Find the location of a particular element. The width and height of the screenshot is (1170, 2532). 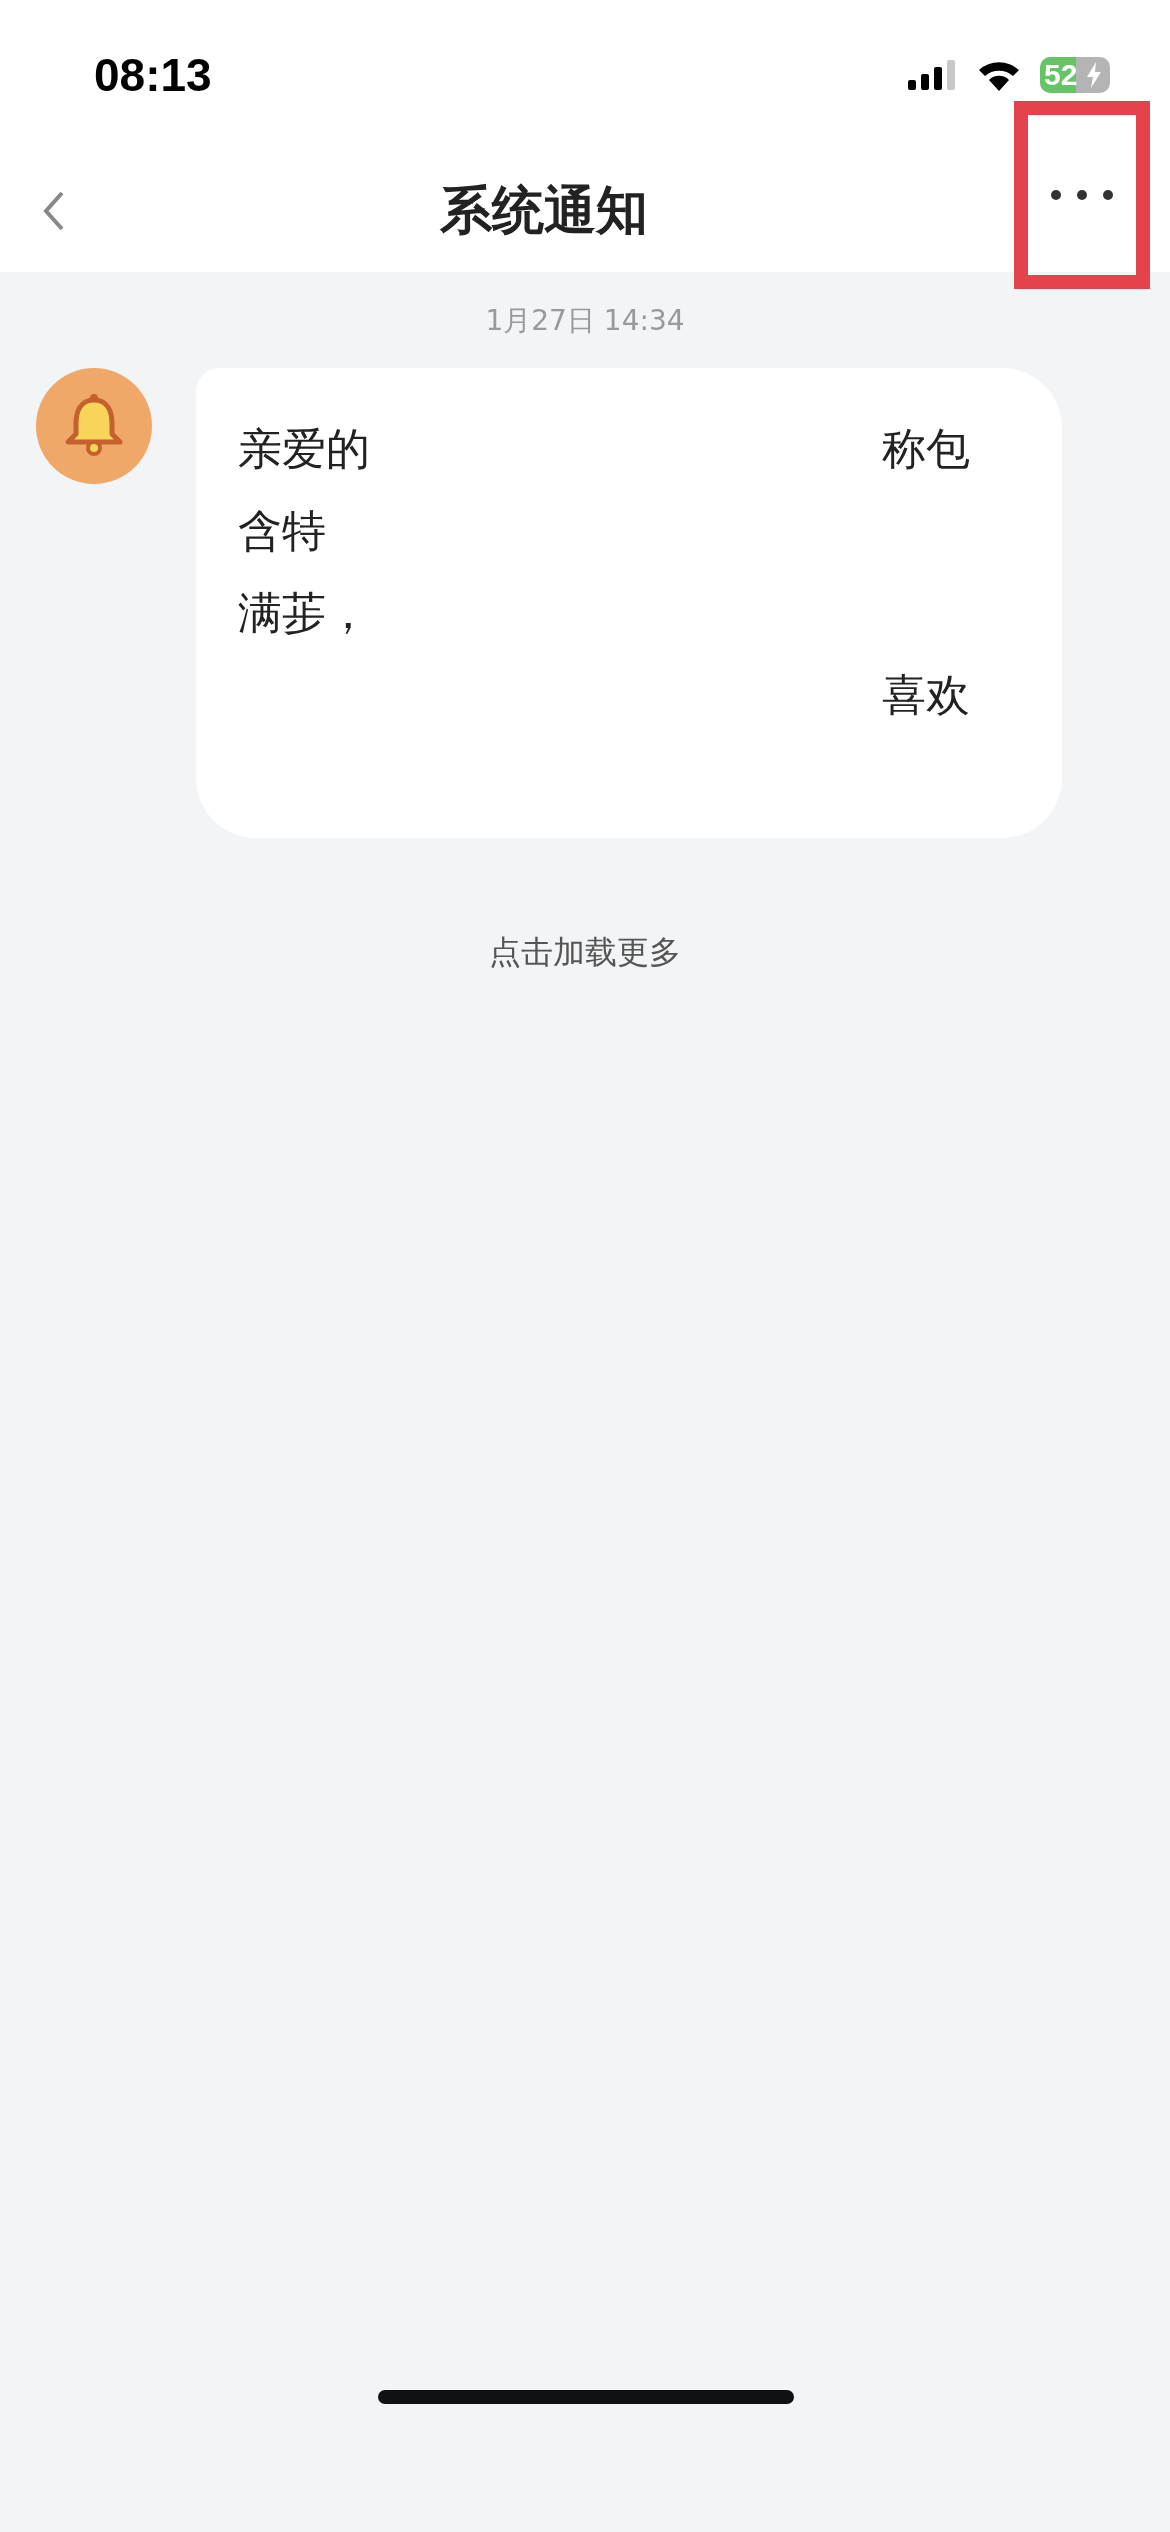

signal-icon is located at coordinates (933, 75).